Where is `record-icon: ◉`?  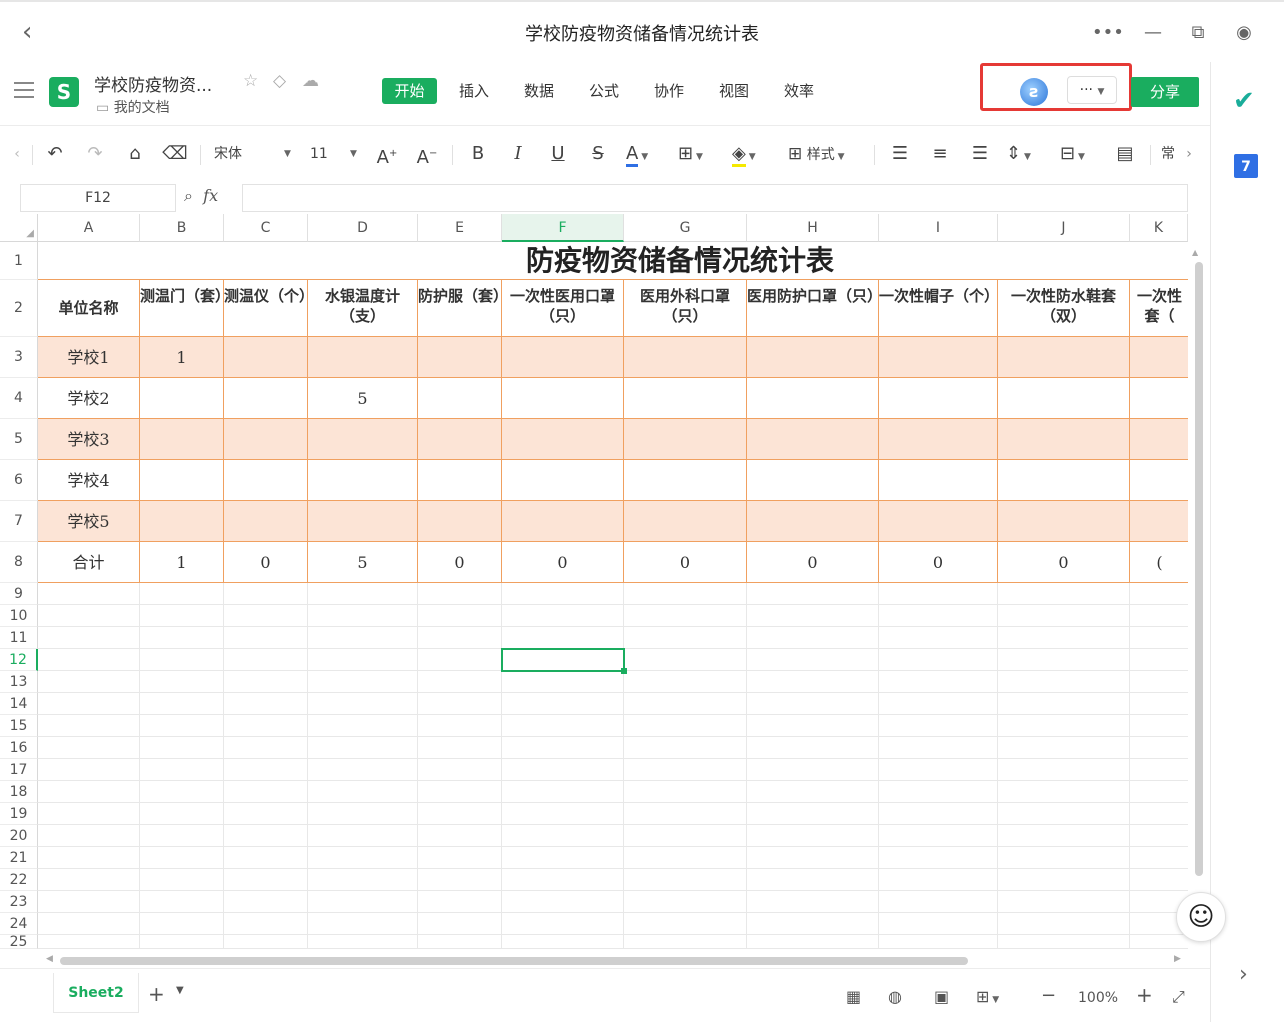 record-icon: ◉ is located at coordinates (1244, 33).